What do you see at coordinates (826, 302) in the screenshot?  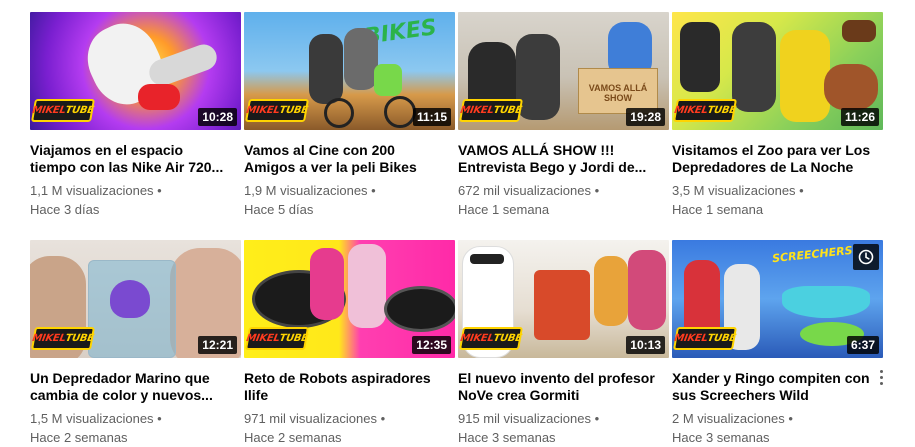 I see `screecher-car` at bounding box center [826, 302].